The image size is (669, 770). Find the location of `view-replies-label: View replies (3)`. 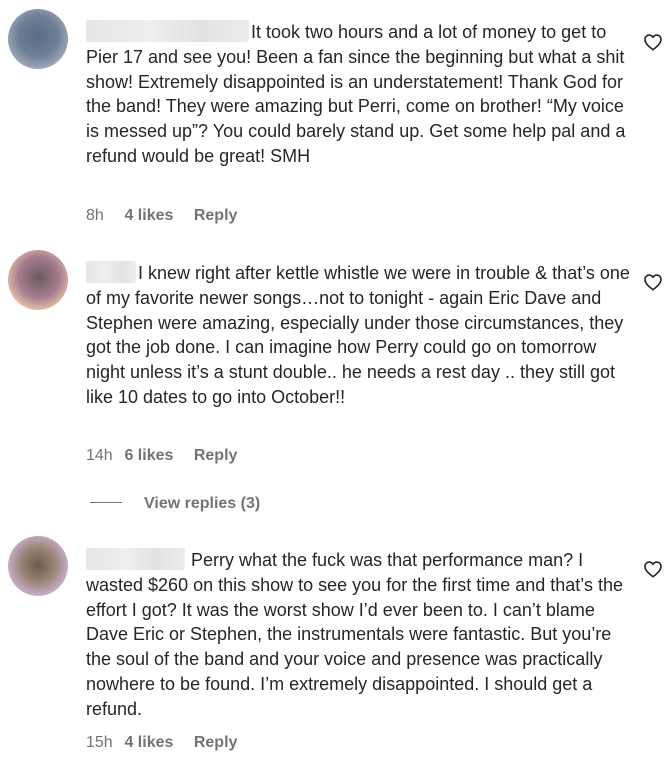

view-replies-label: View replies (3) is located at coordinates (202, 503).